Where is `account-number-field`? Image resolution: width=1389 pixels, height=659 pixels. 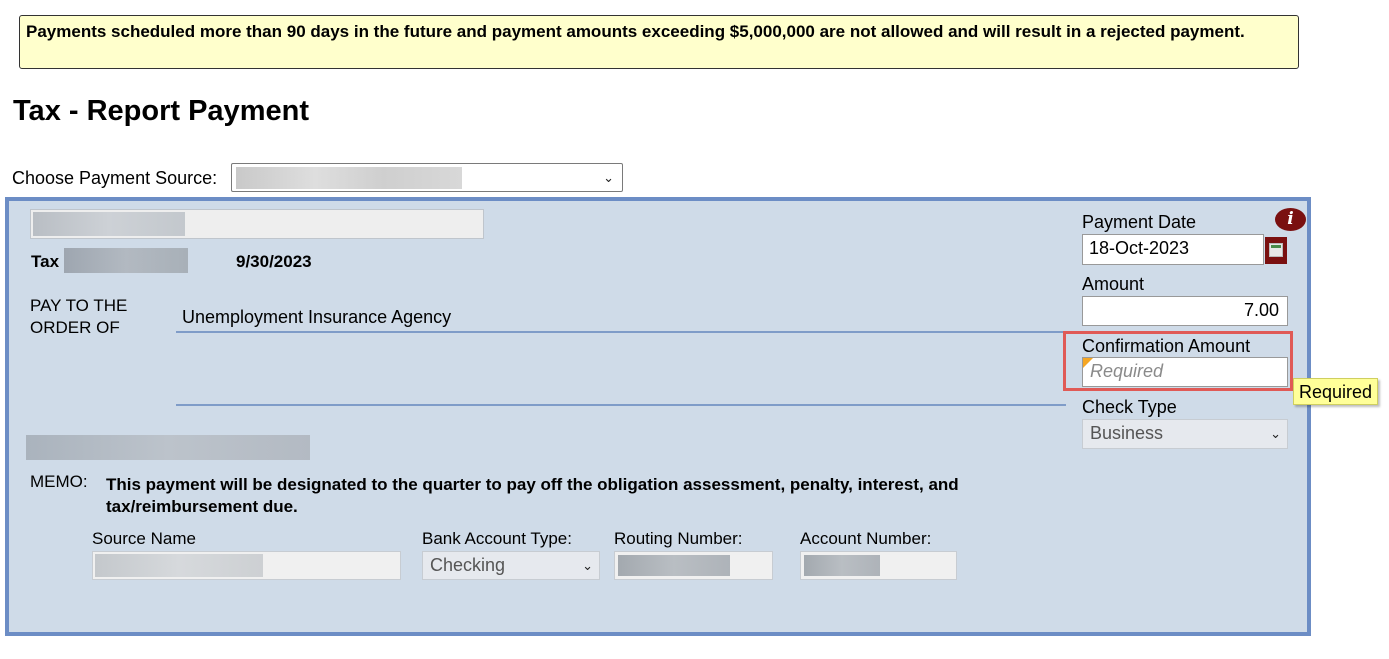
account-number-field is located at coordinates (878, 565).